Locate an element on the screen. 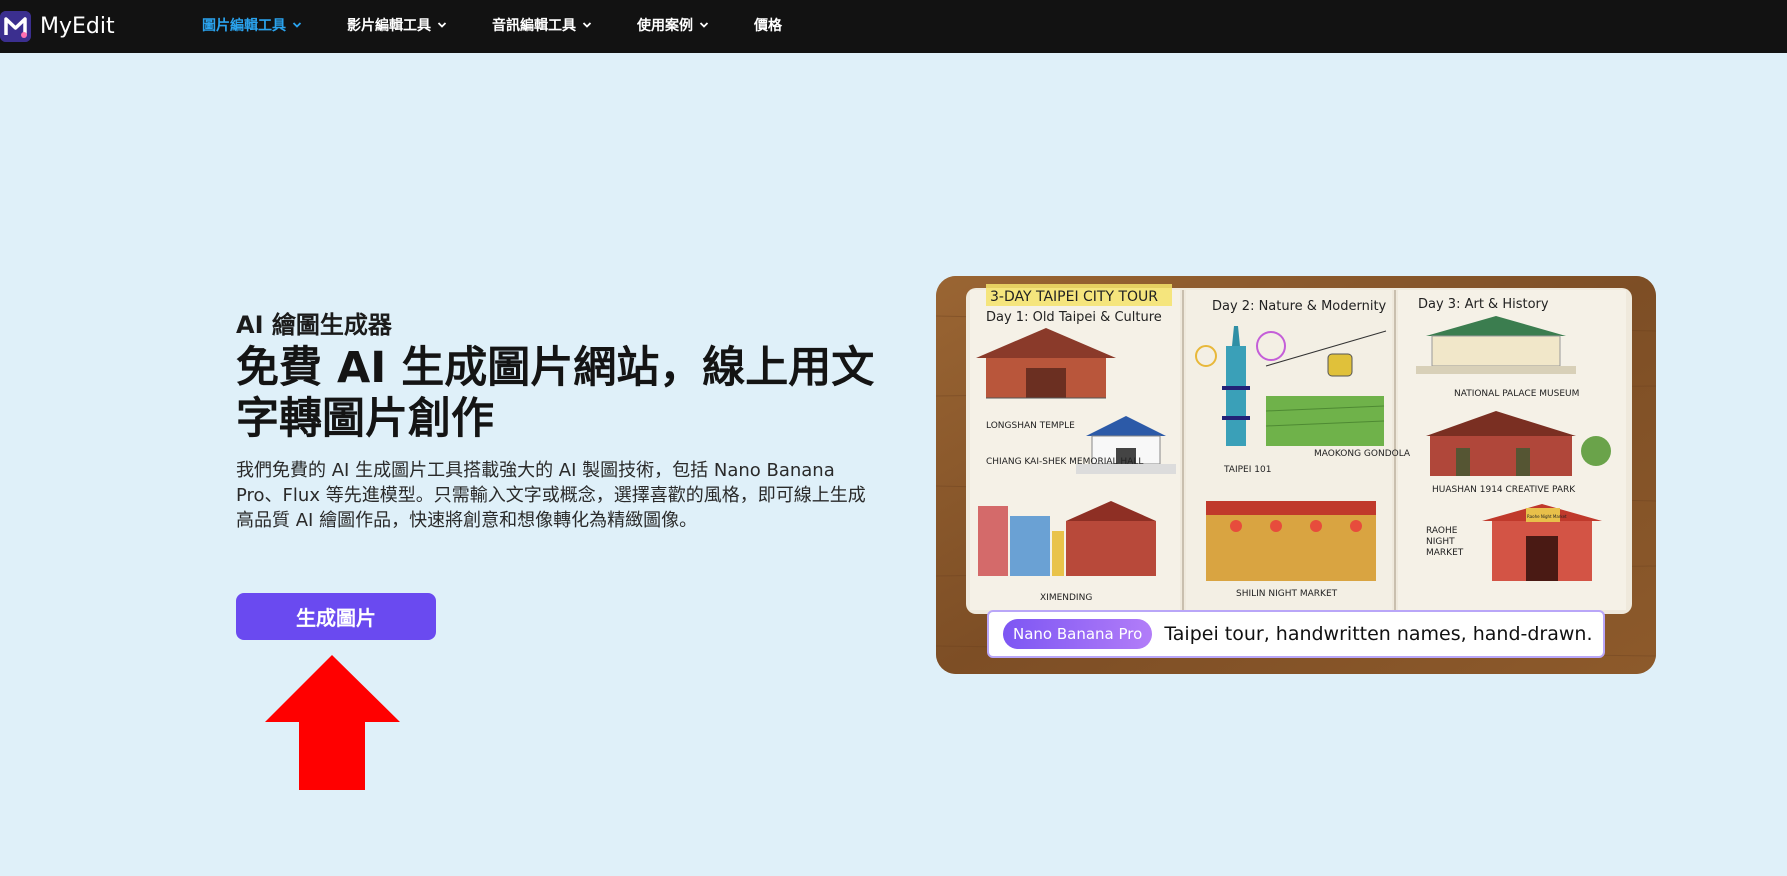 Image resolution: width=1787 pixels, height=876 pixels. taipei101-label: TAIPEI 101 is located at coordinates (1247, 470).